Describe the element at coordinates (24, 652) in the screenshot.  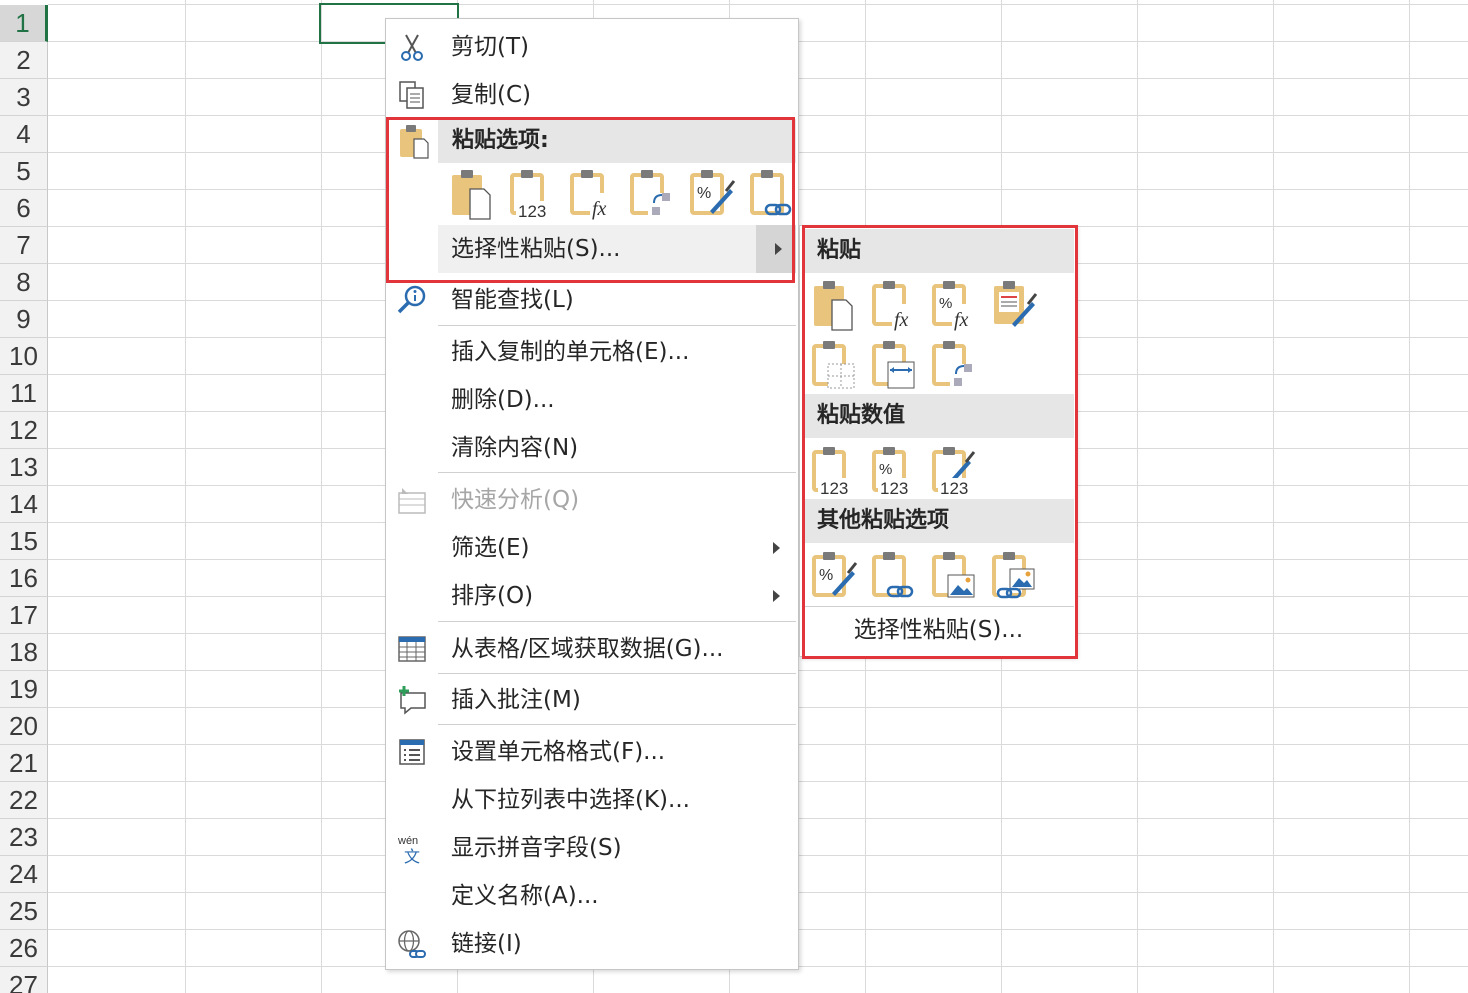
I see `row-header: 18` at that location.